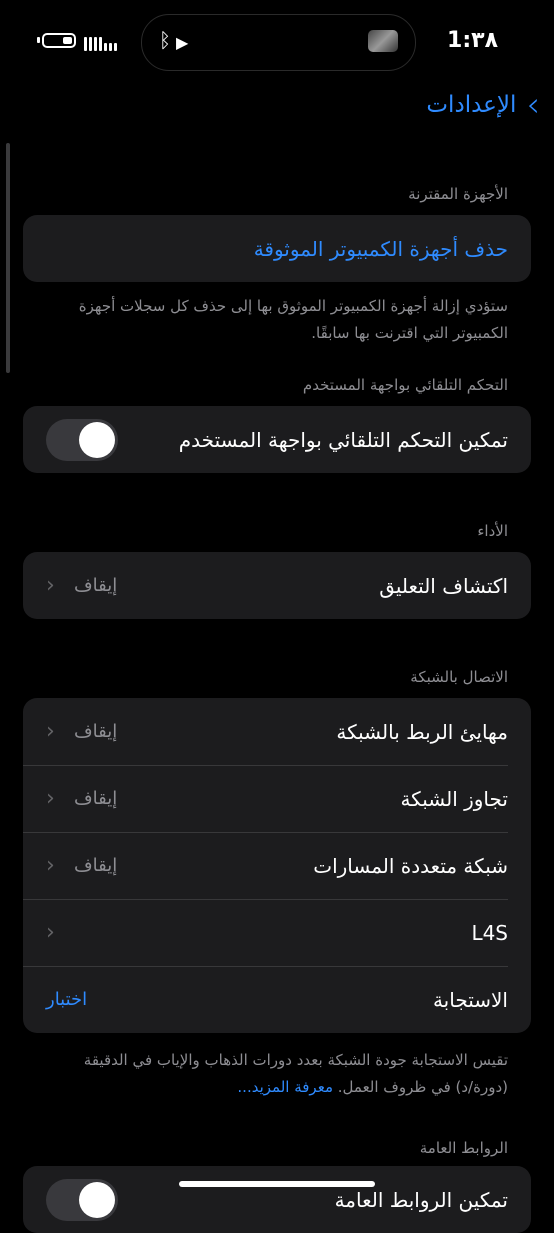 This screenshot has width=554, height=1233. Describe the element at coordinates (383, 41) in the screenshot. I see `media-thumbnail` at that location.